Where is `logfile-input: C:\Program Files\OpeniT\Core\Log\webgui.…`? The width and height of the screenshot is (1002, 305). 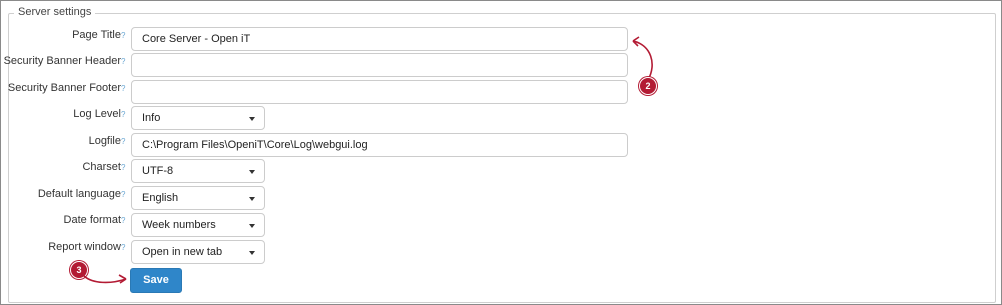
logfile-input: C:\Program Files\OpeniT\Core\Log\webgui.… is located at coordinates (379, 145).